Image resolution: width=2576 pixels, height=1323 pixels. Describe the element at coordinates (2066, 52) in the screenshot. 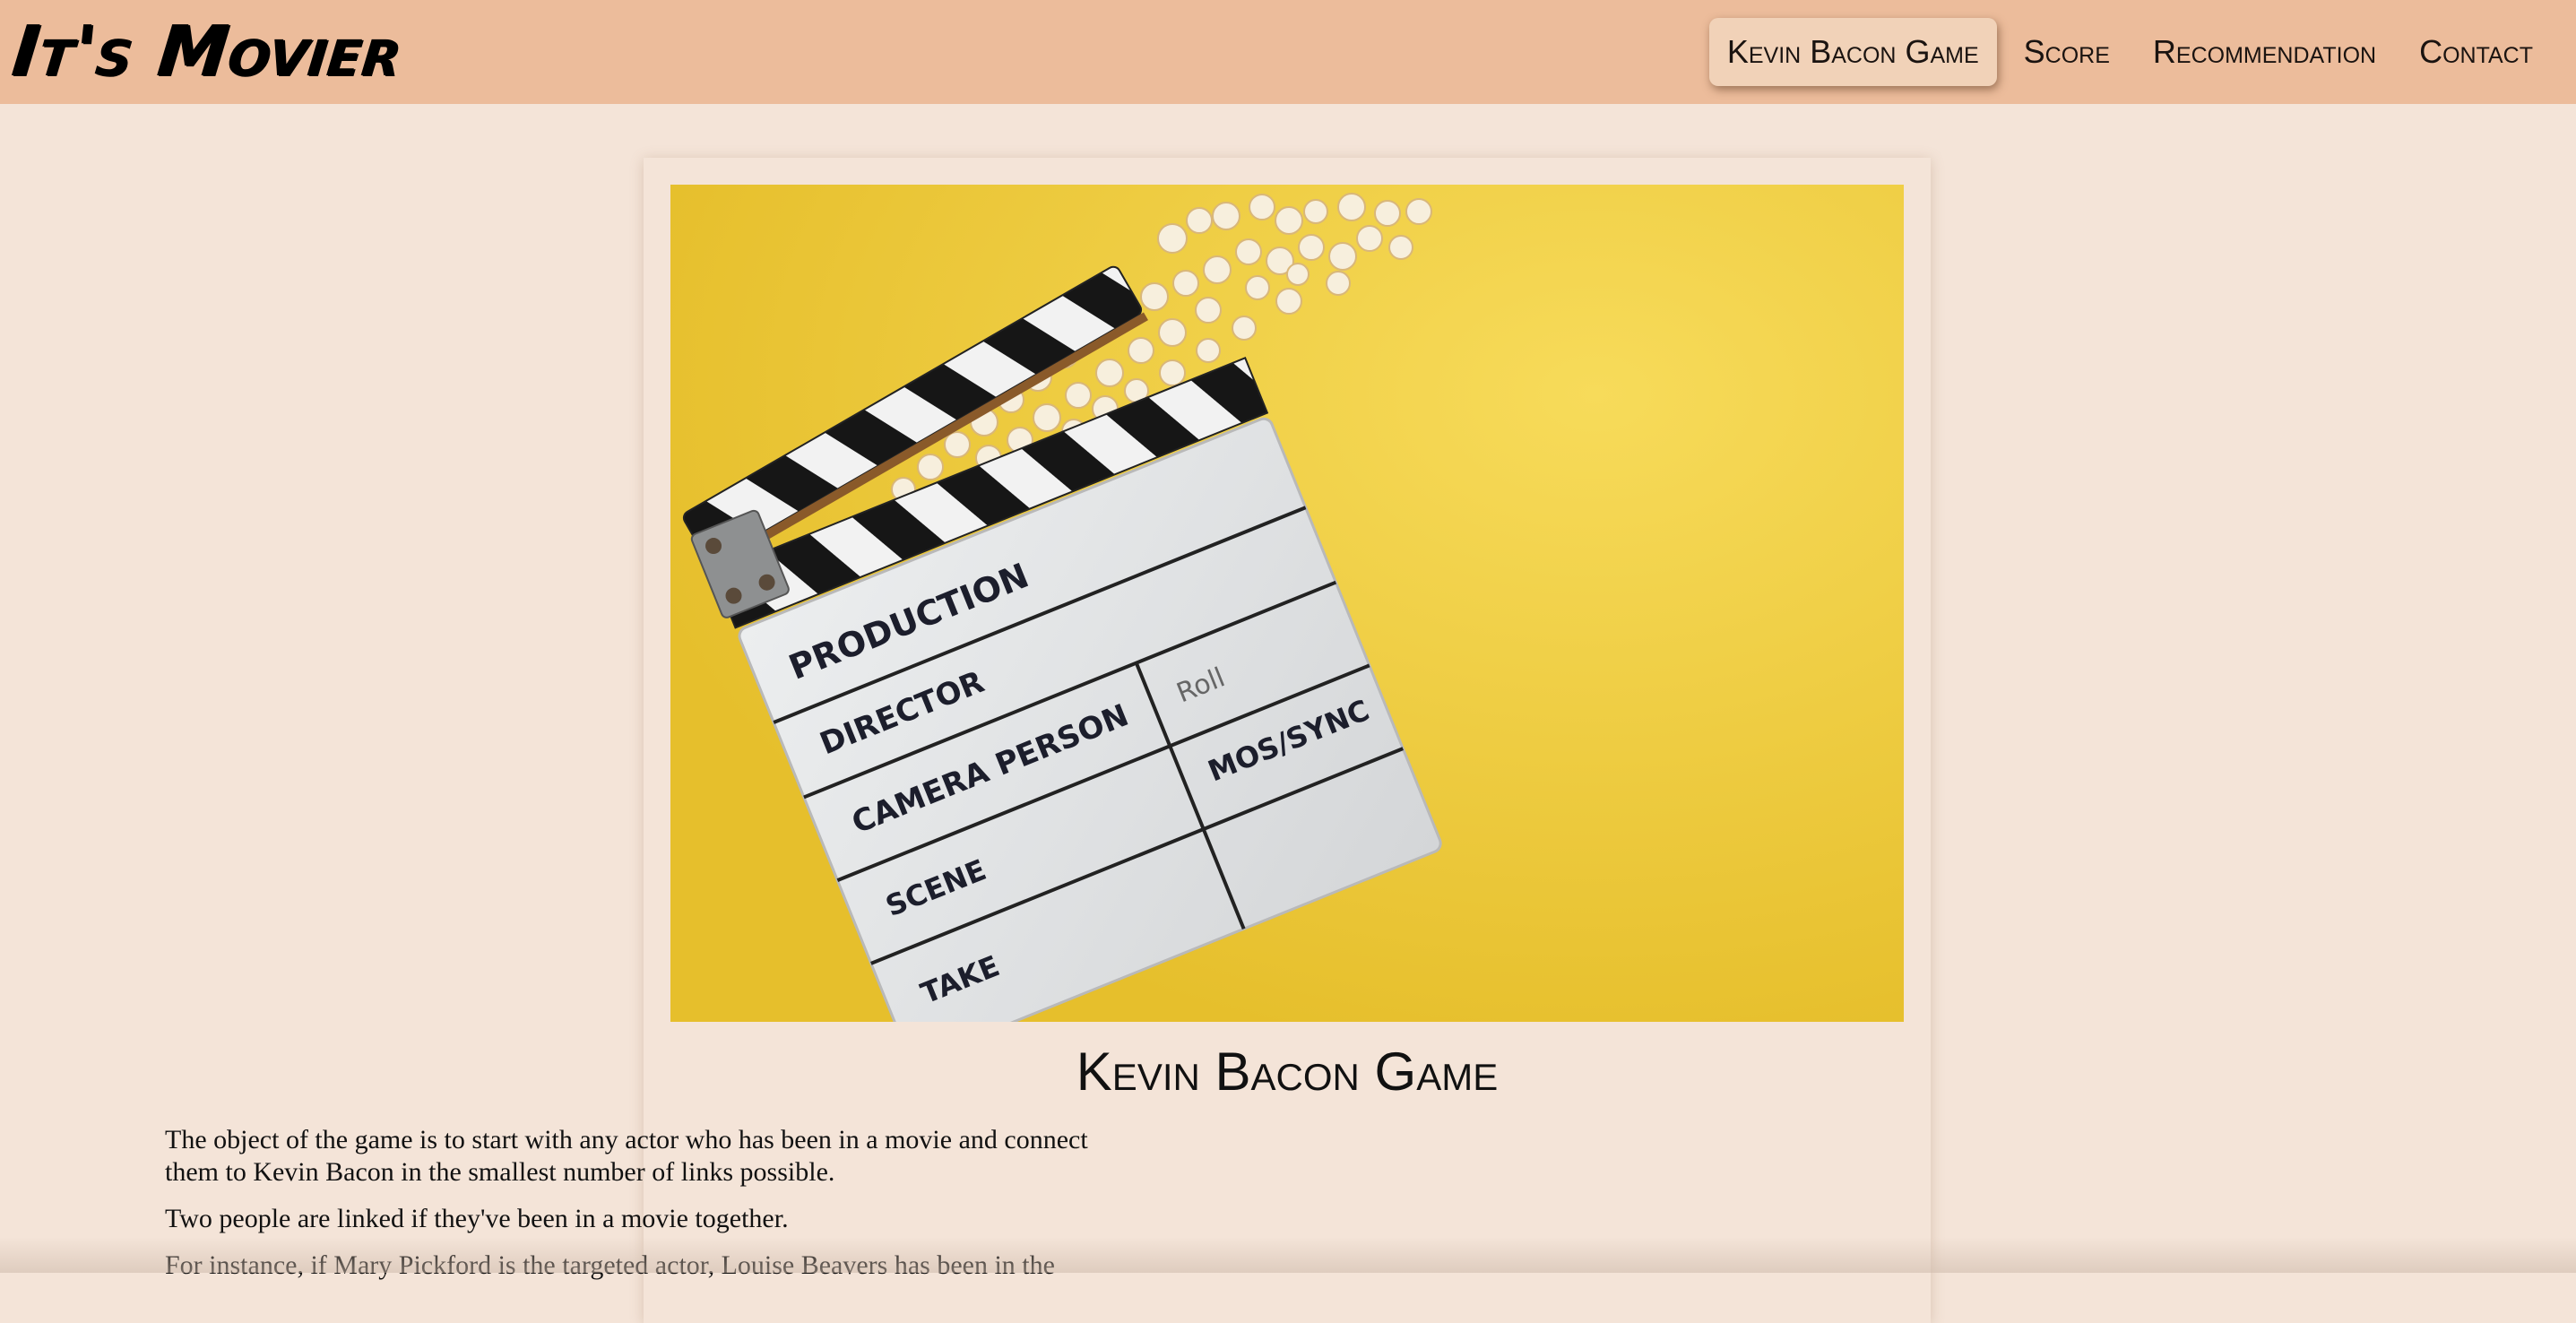

I see `nav-item-score: Score` at that location.